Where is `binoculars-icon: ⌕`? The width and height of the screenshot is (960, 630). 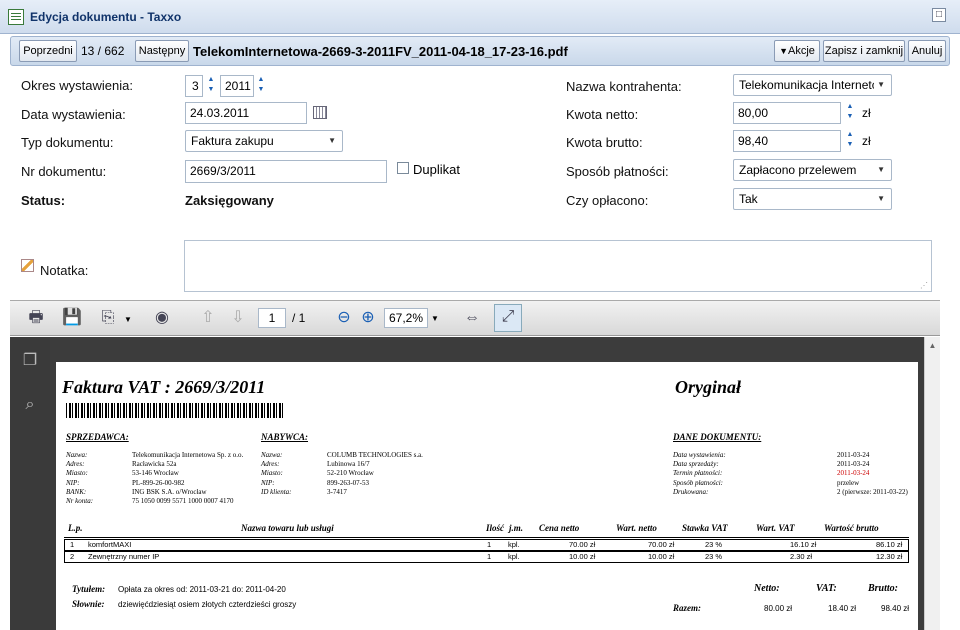 binoculars-icon: ⌕ is located at coordinates (30, 405).